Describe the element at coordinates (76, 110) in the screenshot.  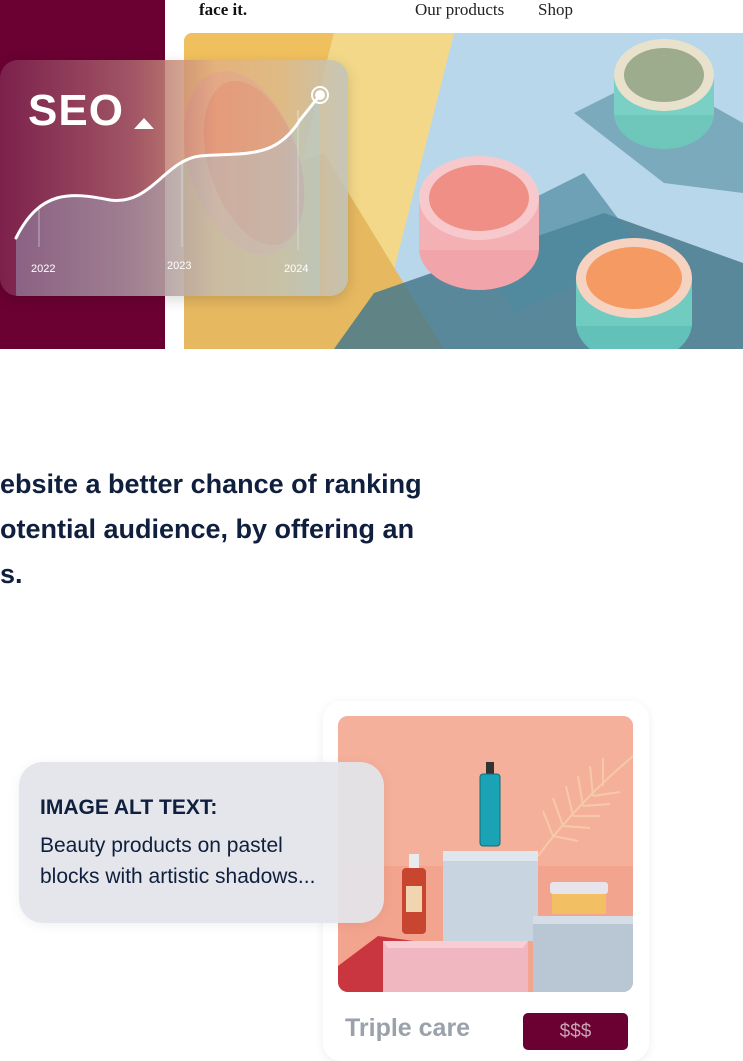
I see `seo-title: SEO` at that location.